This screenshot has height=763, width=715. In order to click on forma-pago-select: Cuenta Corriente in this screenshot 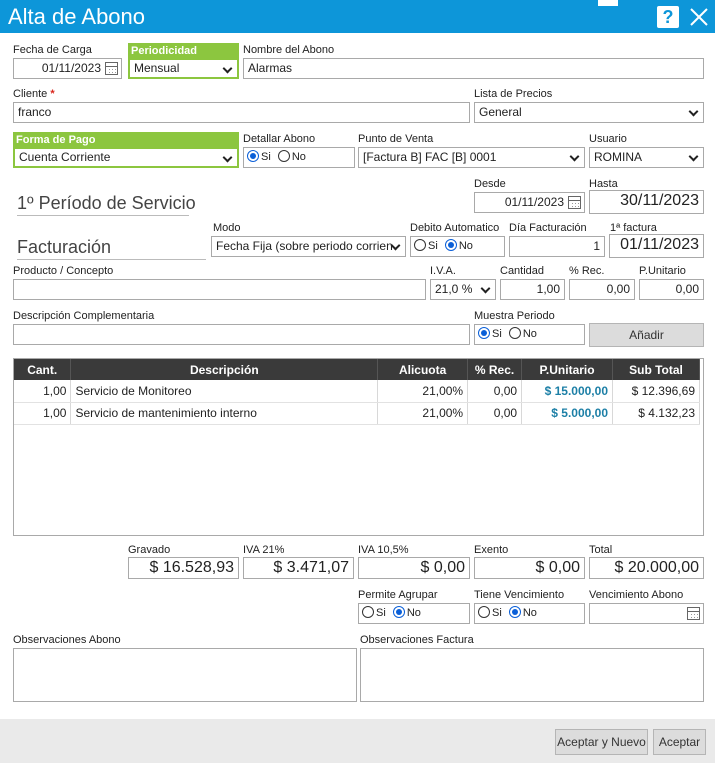, I will do `click(126, 157)`.